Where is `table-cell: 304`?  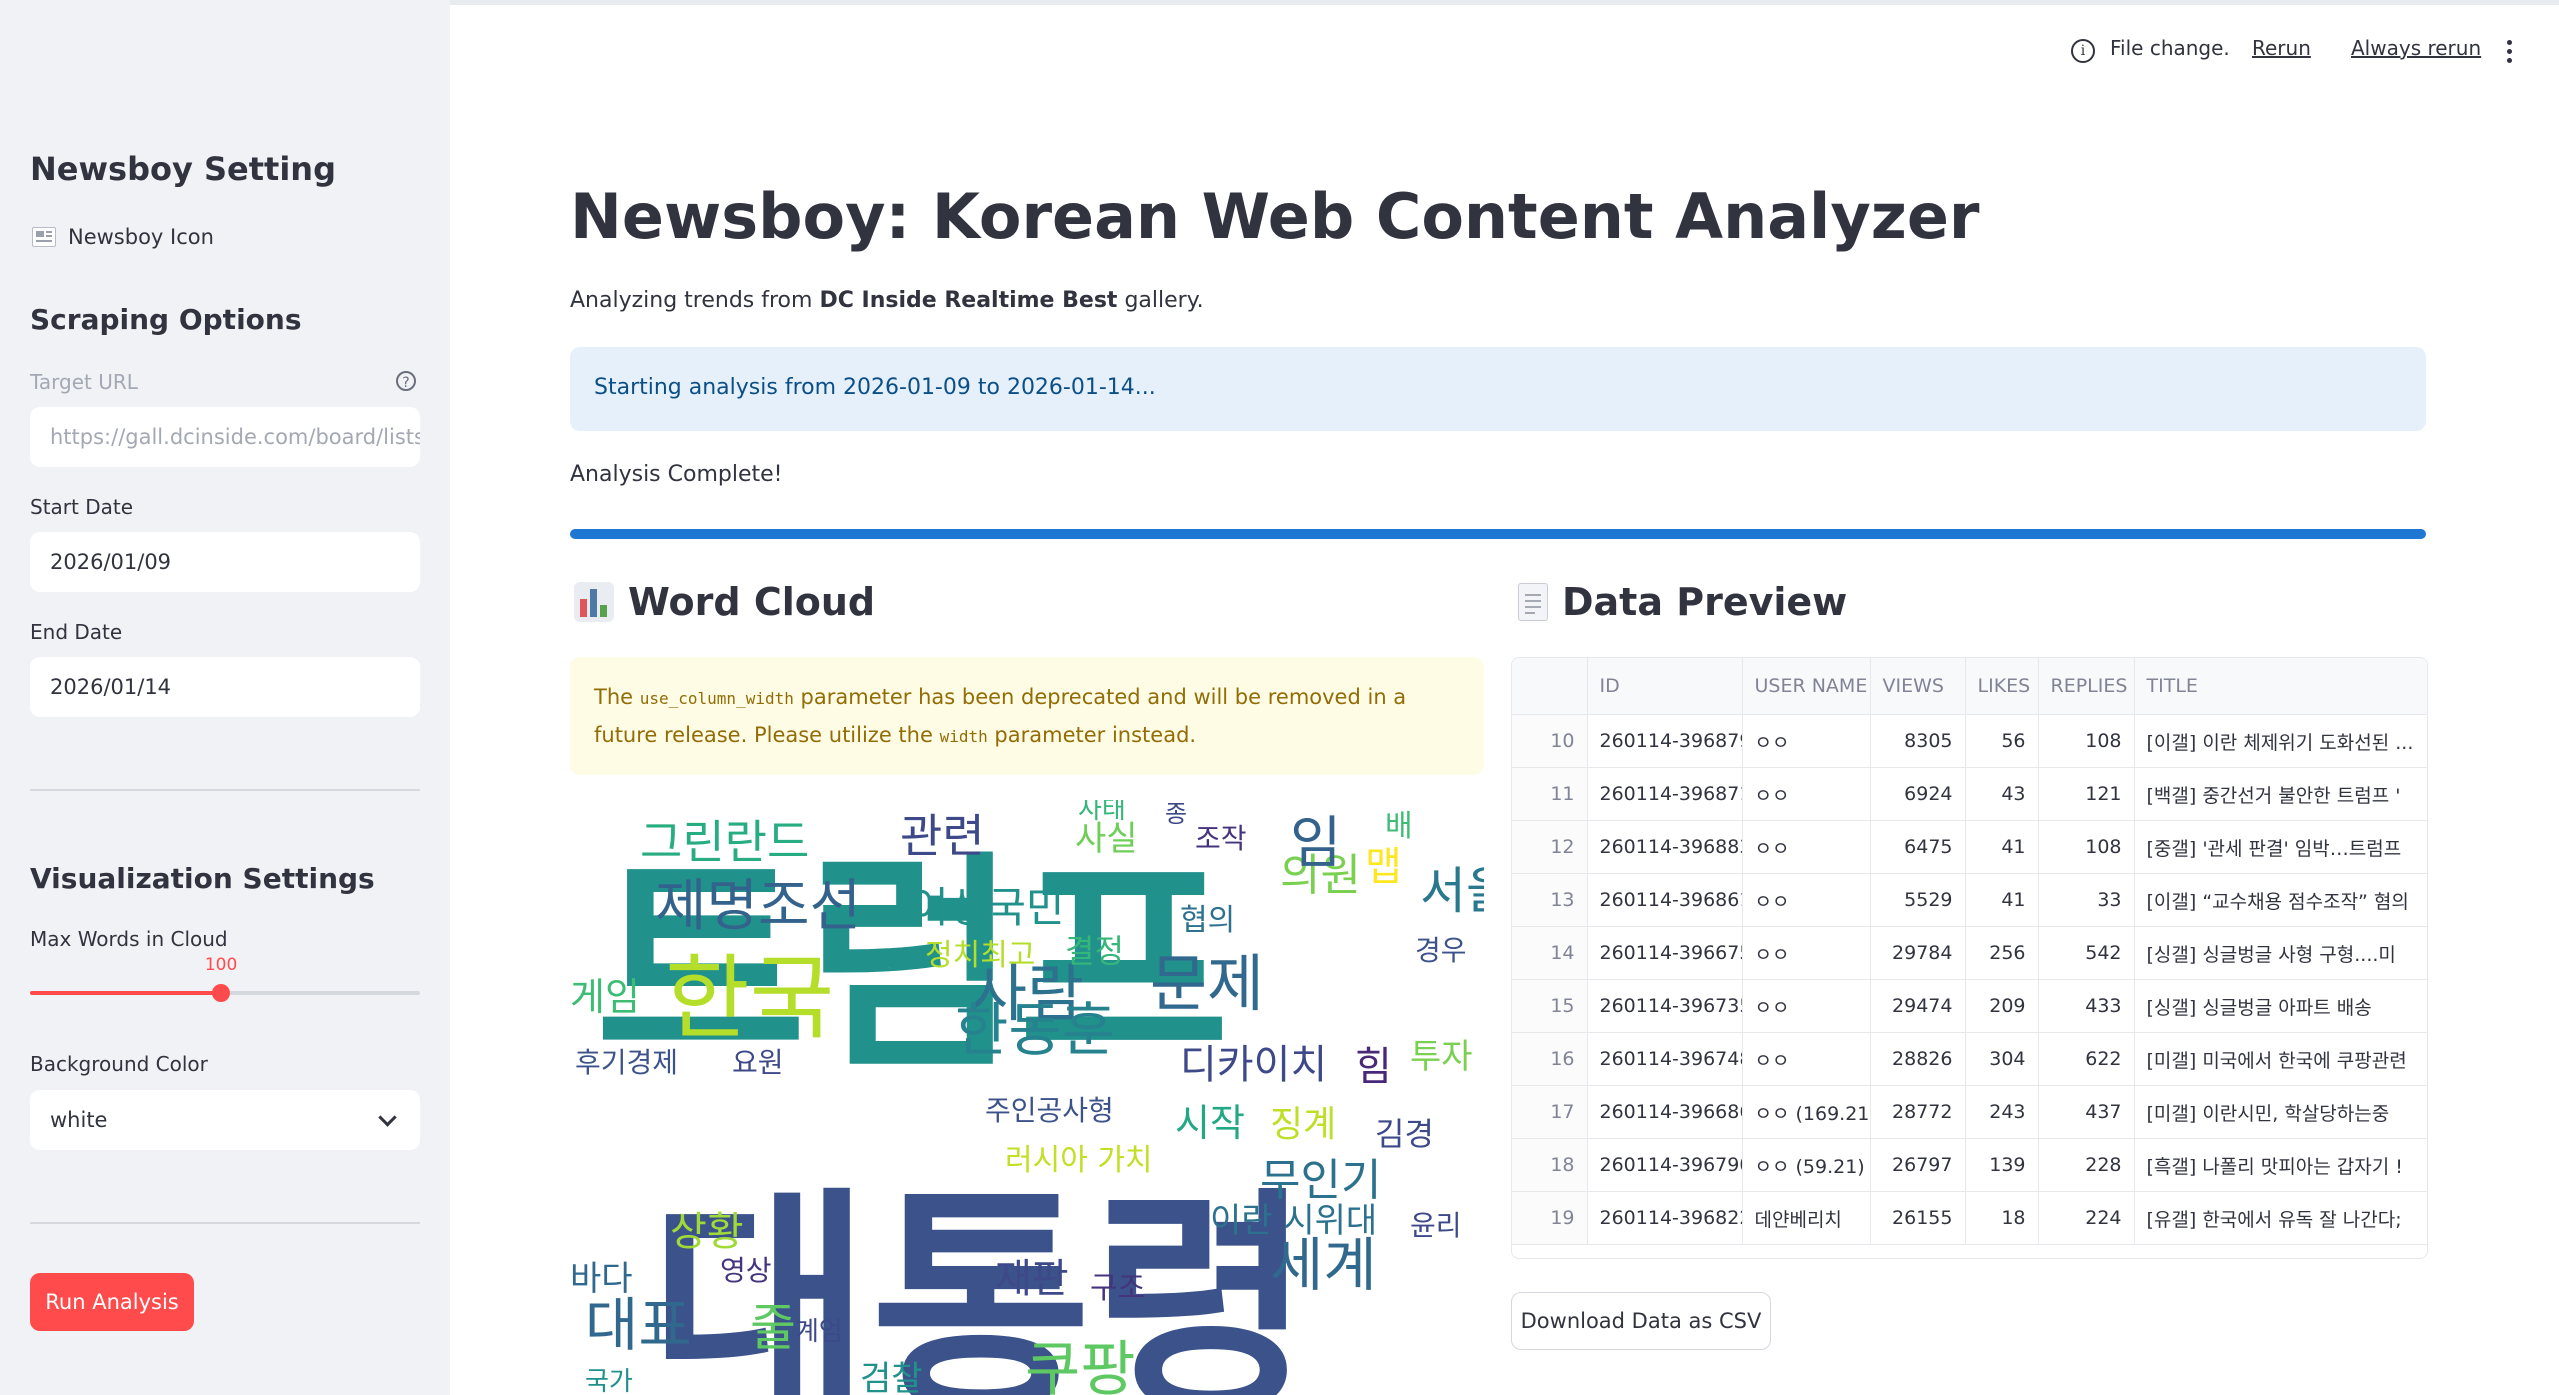 table-cell: 304 is located at coordinates (2002, 1059).